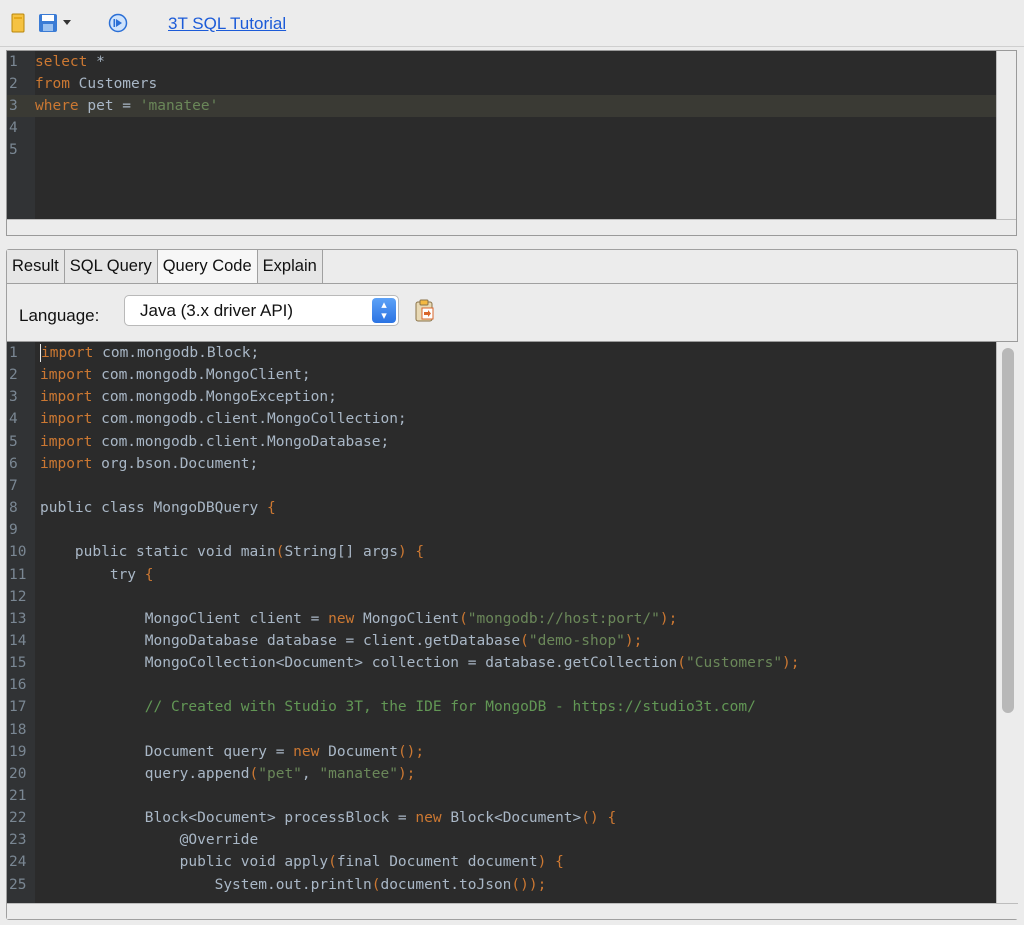 This screenshot has width=1024, height=925. What do you see at coordinates (18, 773) in the screenshot?
I see `line-number: 20` at bounding box center [18, 773].